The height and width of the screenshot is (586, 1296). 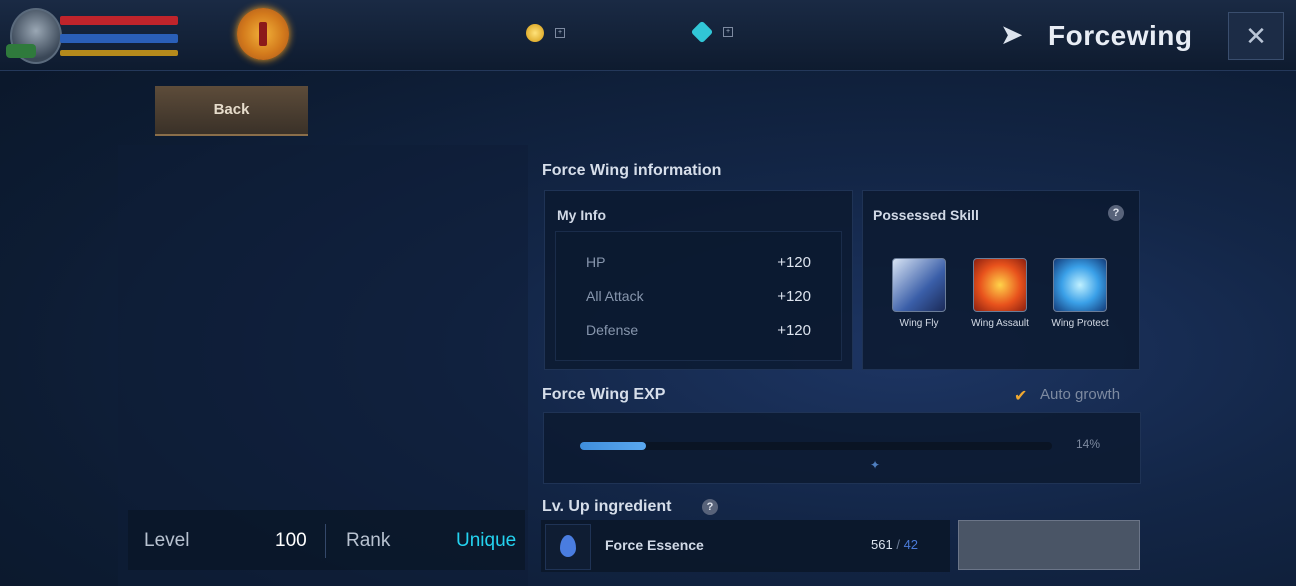 What do you see at coordinates (911, 544) in the screenshot?
I see `ingredient-required: 42` at bounding box center [911, 544].